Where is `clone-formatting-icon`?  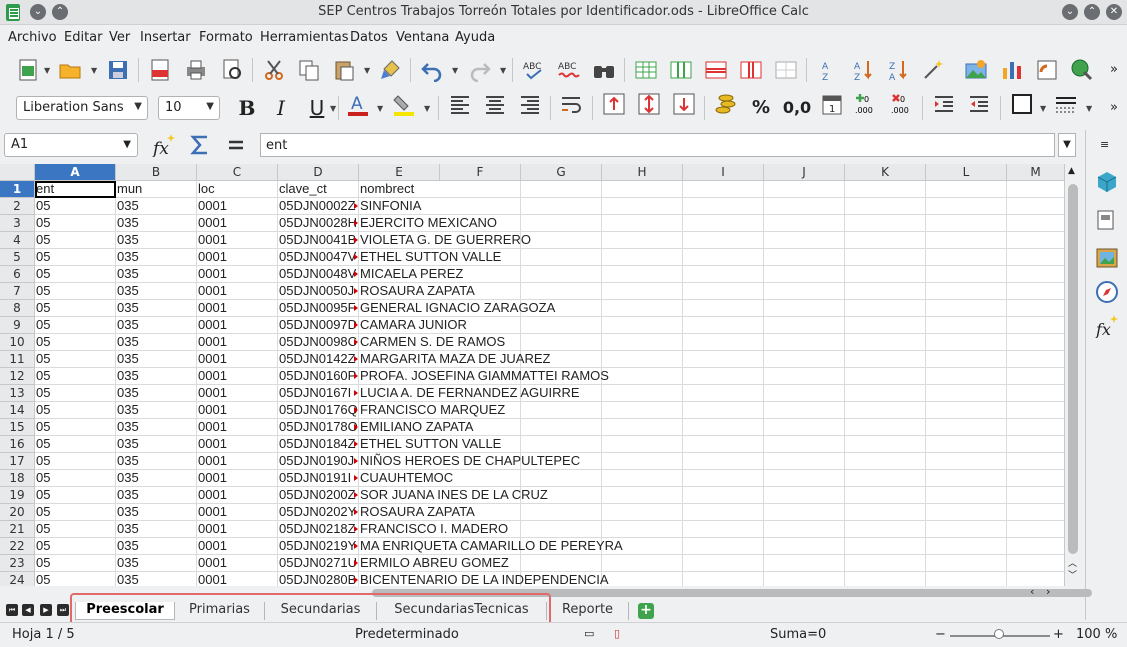 clone-formatting-icon is located at coordinates (390, 70).